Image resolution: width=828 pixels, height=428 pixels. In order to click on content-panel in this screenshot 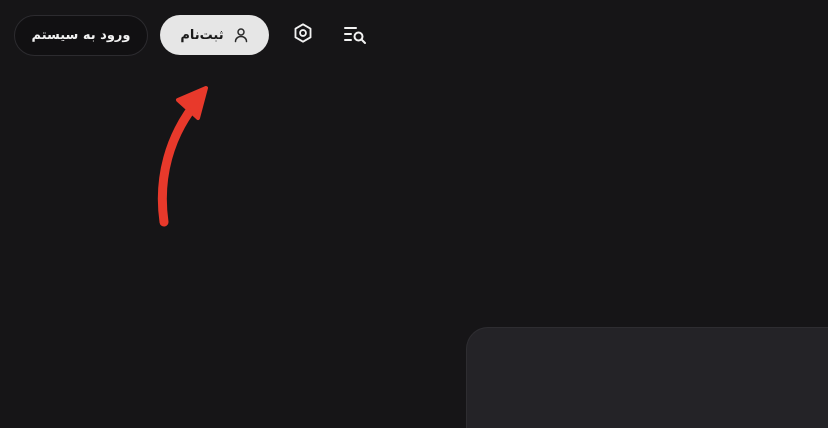, I will do `click(647, 377)`.